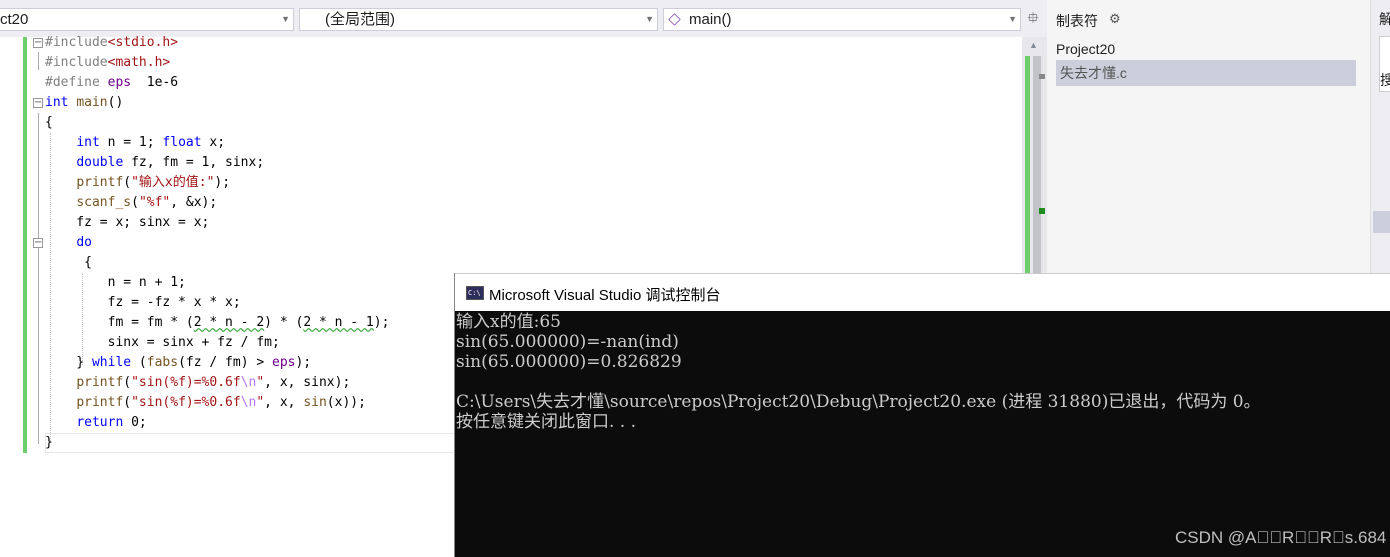 The height and width of the screenshot is (557, 1390). Describe the element at coordinates (511, 223) in the screenshot. I see `code-line: fz = x; sinx = x;` at that location.